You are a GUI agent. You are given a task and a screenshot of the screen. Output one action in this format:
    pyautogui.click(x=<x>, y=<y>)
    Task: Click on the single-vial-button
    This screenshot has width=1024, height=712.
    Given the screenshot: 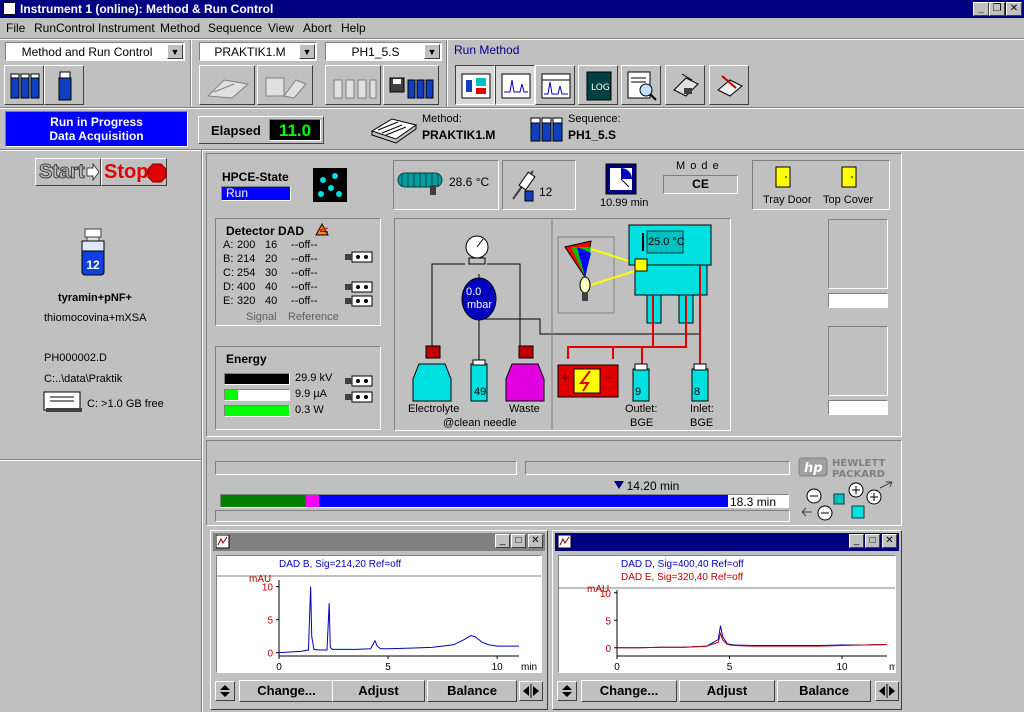 What is the action you would take?
    pyautogui.click(x=64, y=85)
    